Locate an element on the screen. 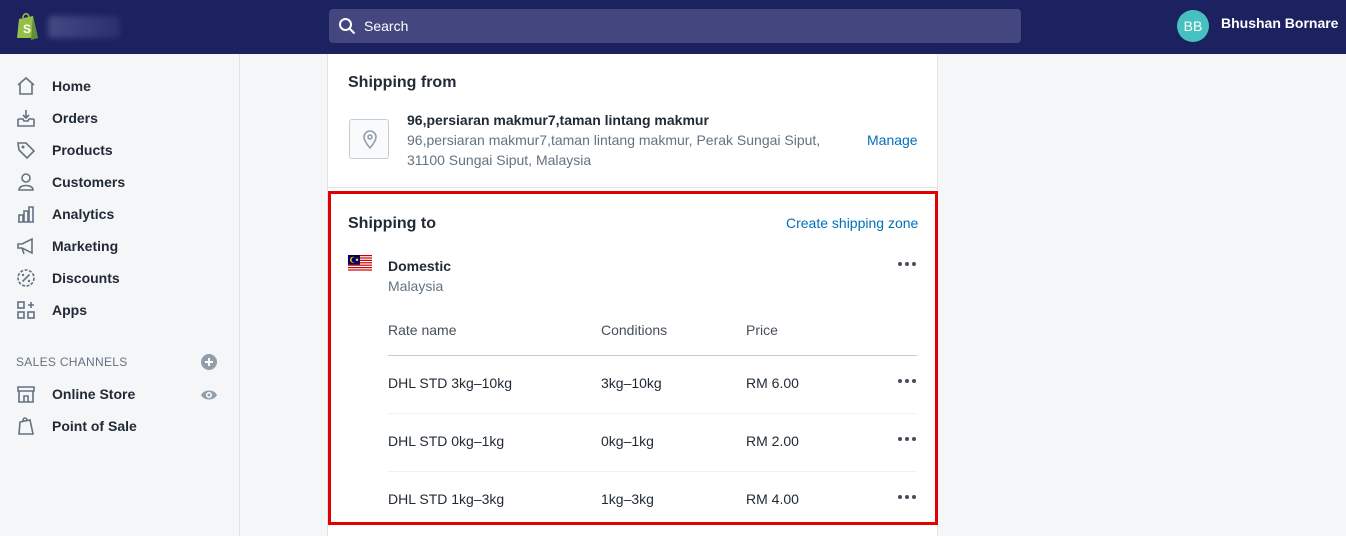 The width and height of the screenshot is (1346, 536). location-thumbnail is located at coordinates (369, 139).